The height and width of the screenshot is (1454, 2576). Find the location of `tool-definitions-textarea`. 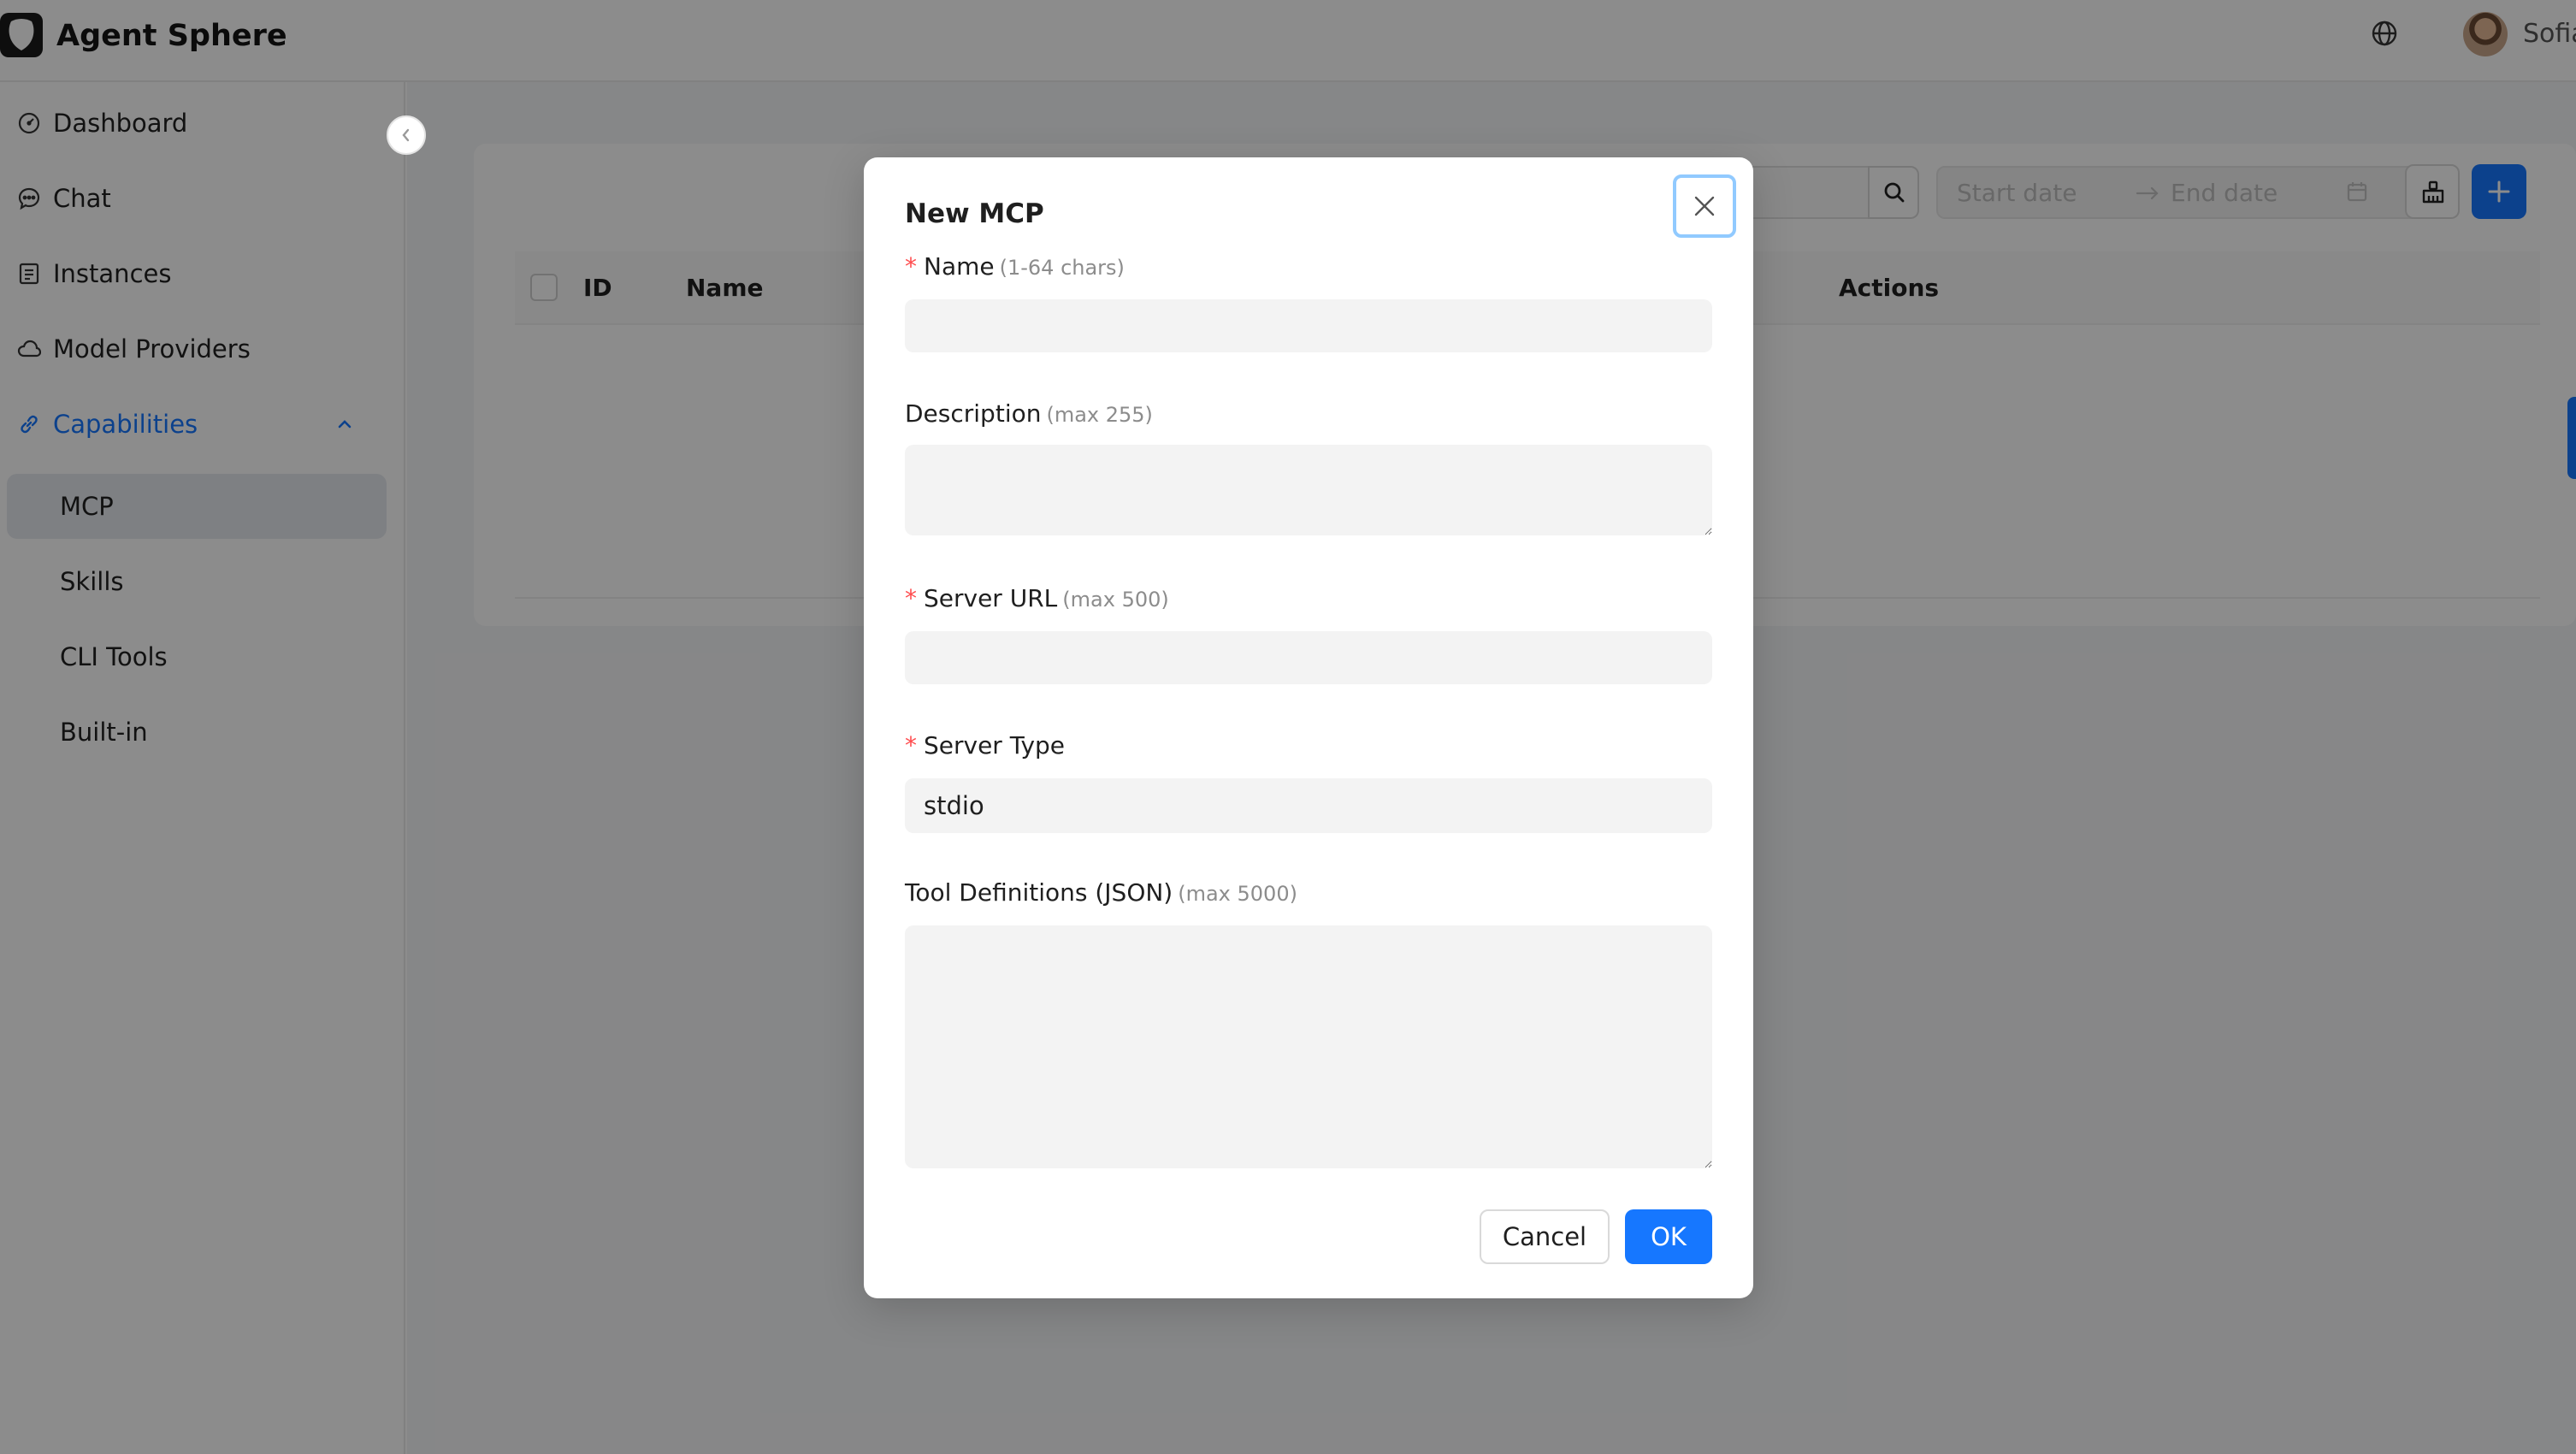

tool-definitions-textarea is located at coordinates (1308, 1046).